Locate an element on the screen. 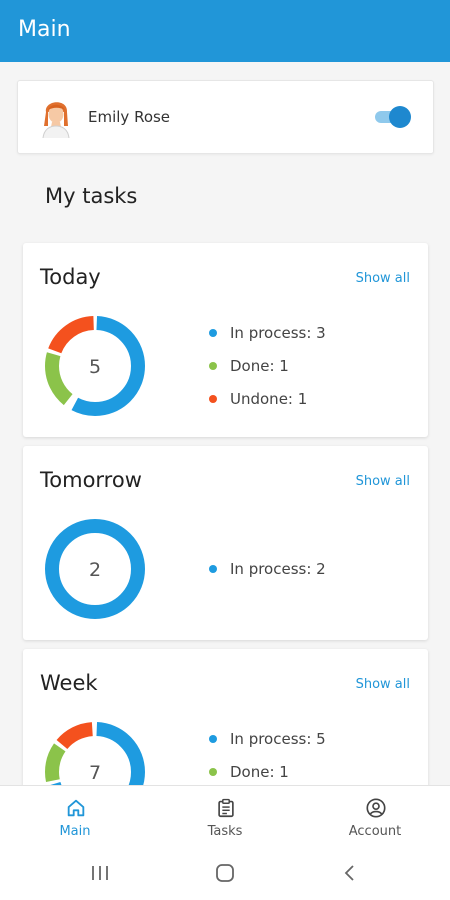 This screenshot has width=450, height=900. donut-chart: 5 is located at coordinates (95, 366).